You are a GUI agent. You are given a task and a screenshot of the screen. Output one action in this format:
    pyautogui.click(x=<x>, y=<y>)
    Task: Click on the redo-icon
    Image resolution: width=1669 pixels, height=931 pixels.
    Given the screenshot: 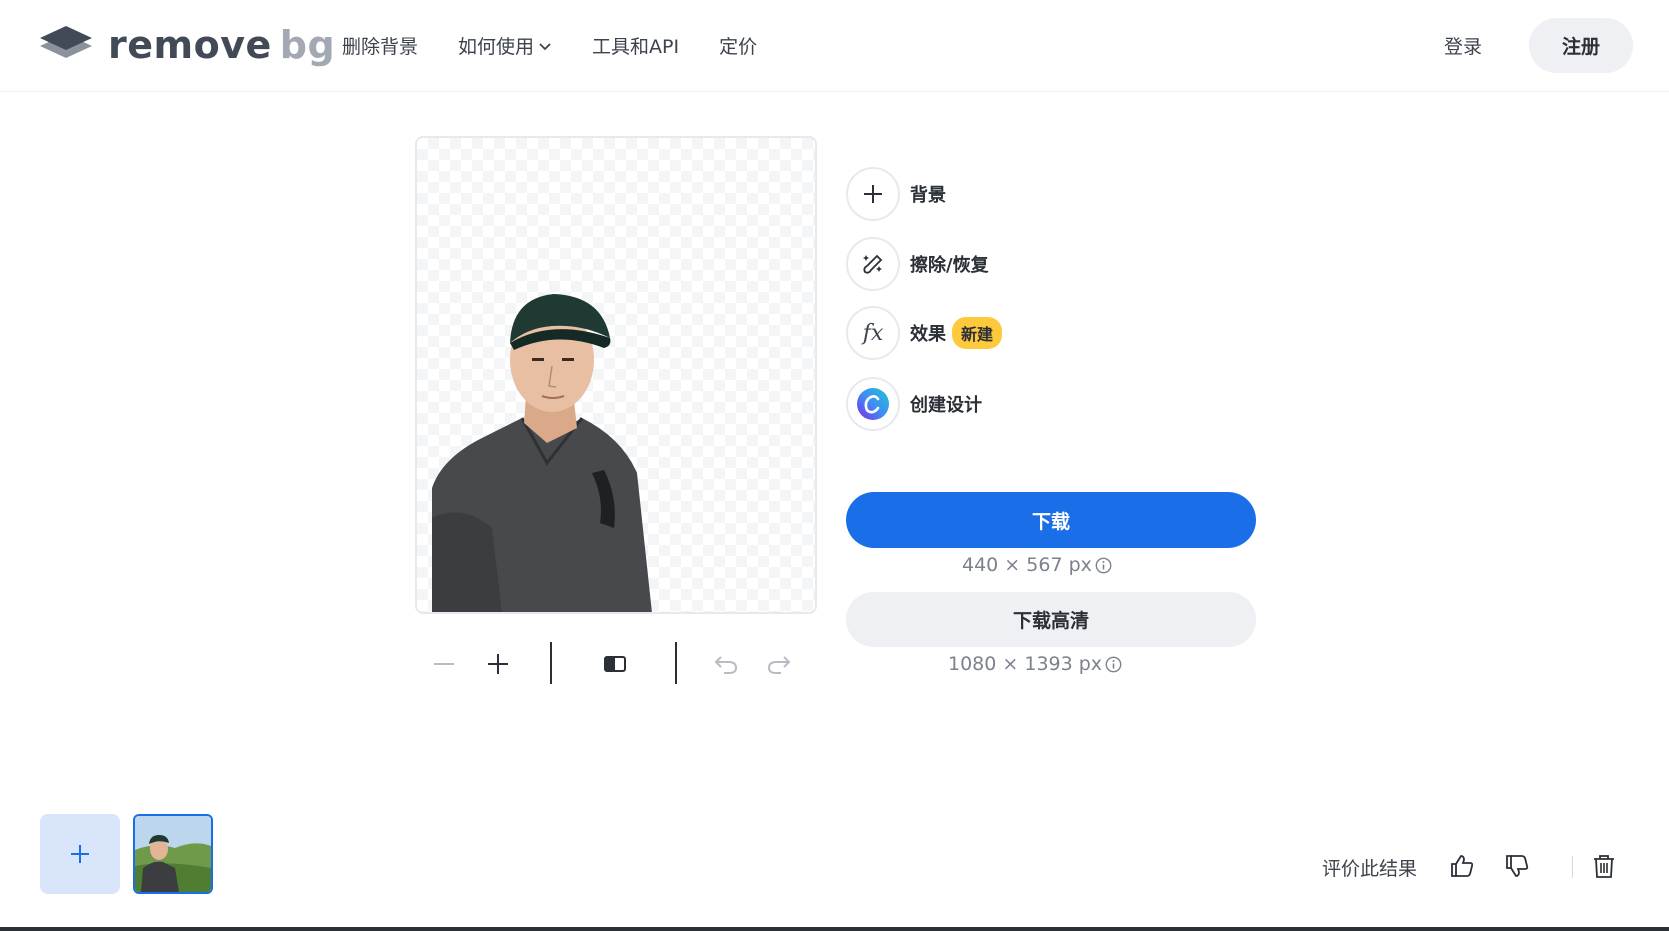 What is the action you would take?
    pyautogui.click(x=779, y=664)
    